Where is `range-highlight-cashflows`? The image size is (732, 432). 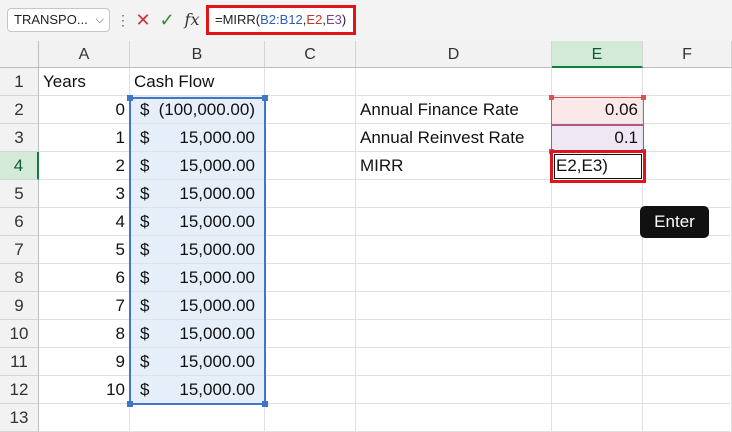 range-highlight-cashflows is located at coordinates (197, 251).